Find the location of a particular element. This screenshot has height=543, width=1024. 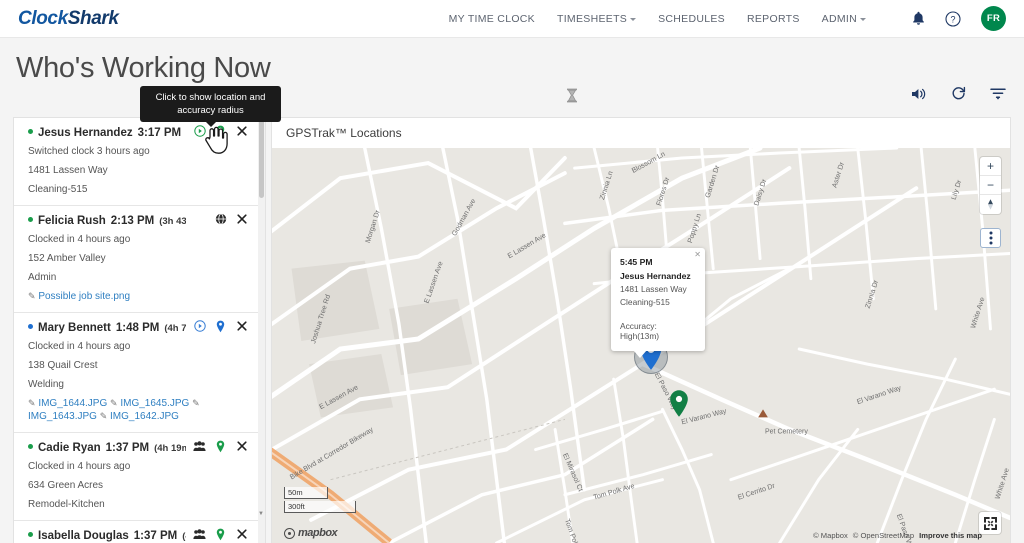

poi-label: Pet Cemetery is located at coordinates (786, 431).